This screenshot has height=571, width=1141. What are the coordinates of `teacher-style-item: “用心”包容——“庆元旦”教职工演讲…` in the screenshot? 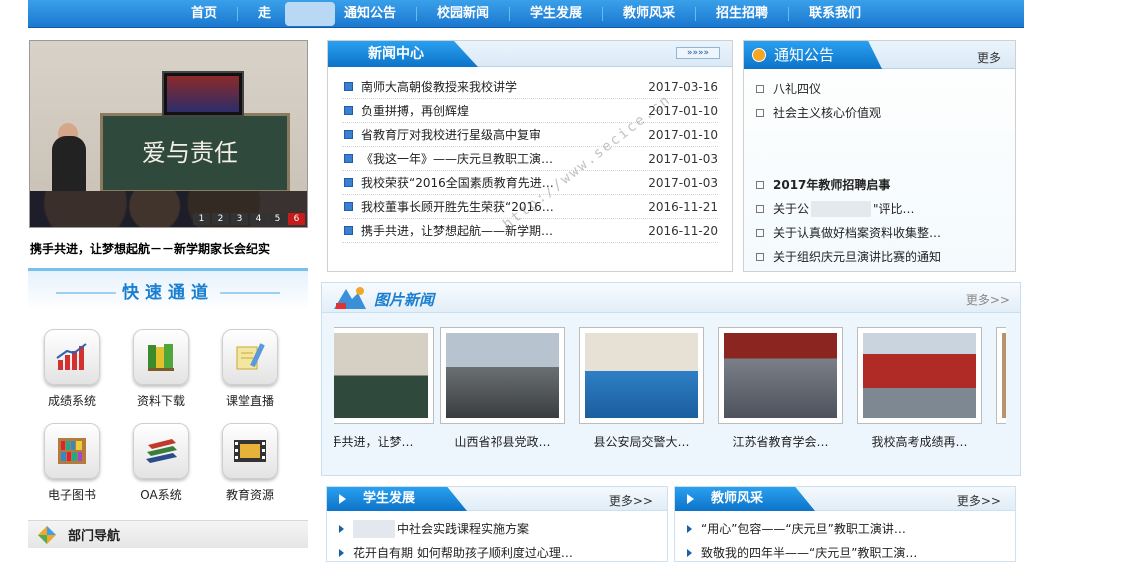 It's located at (845, 529).